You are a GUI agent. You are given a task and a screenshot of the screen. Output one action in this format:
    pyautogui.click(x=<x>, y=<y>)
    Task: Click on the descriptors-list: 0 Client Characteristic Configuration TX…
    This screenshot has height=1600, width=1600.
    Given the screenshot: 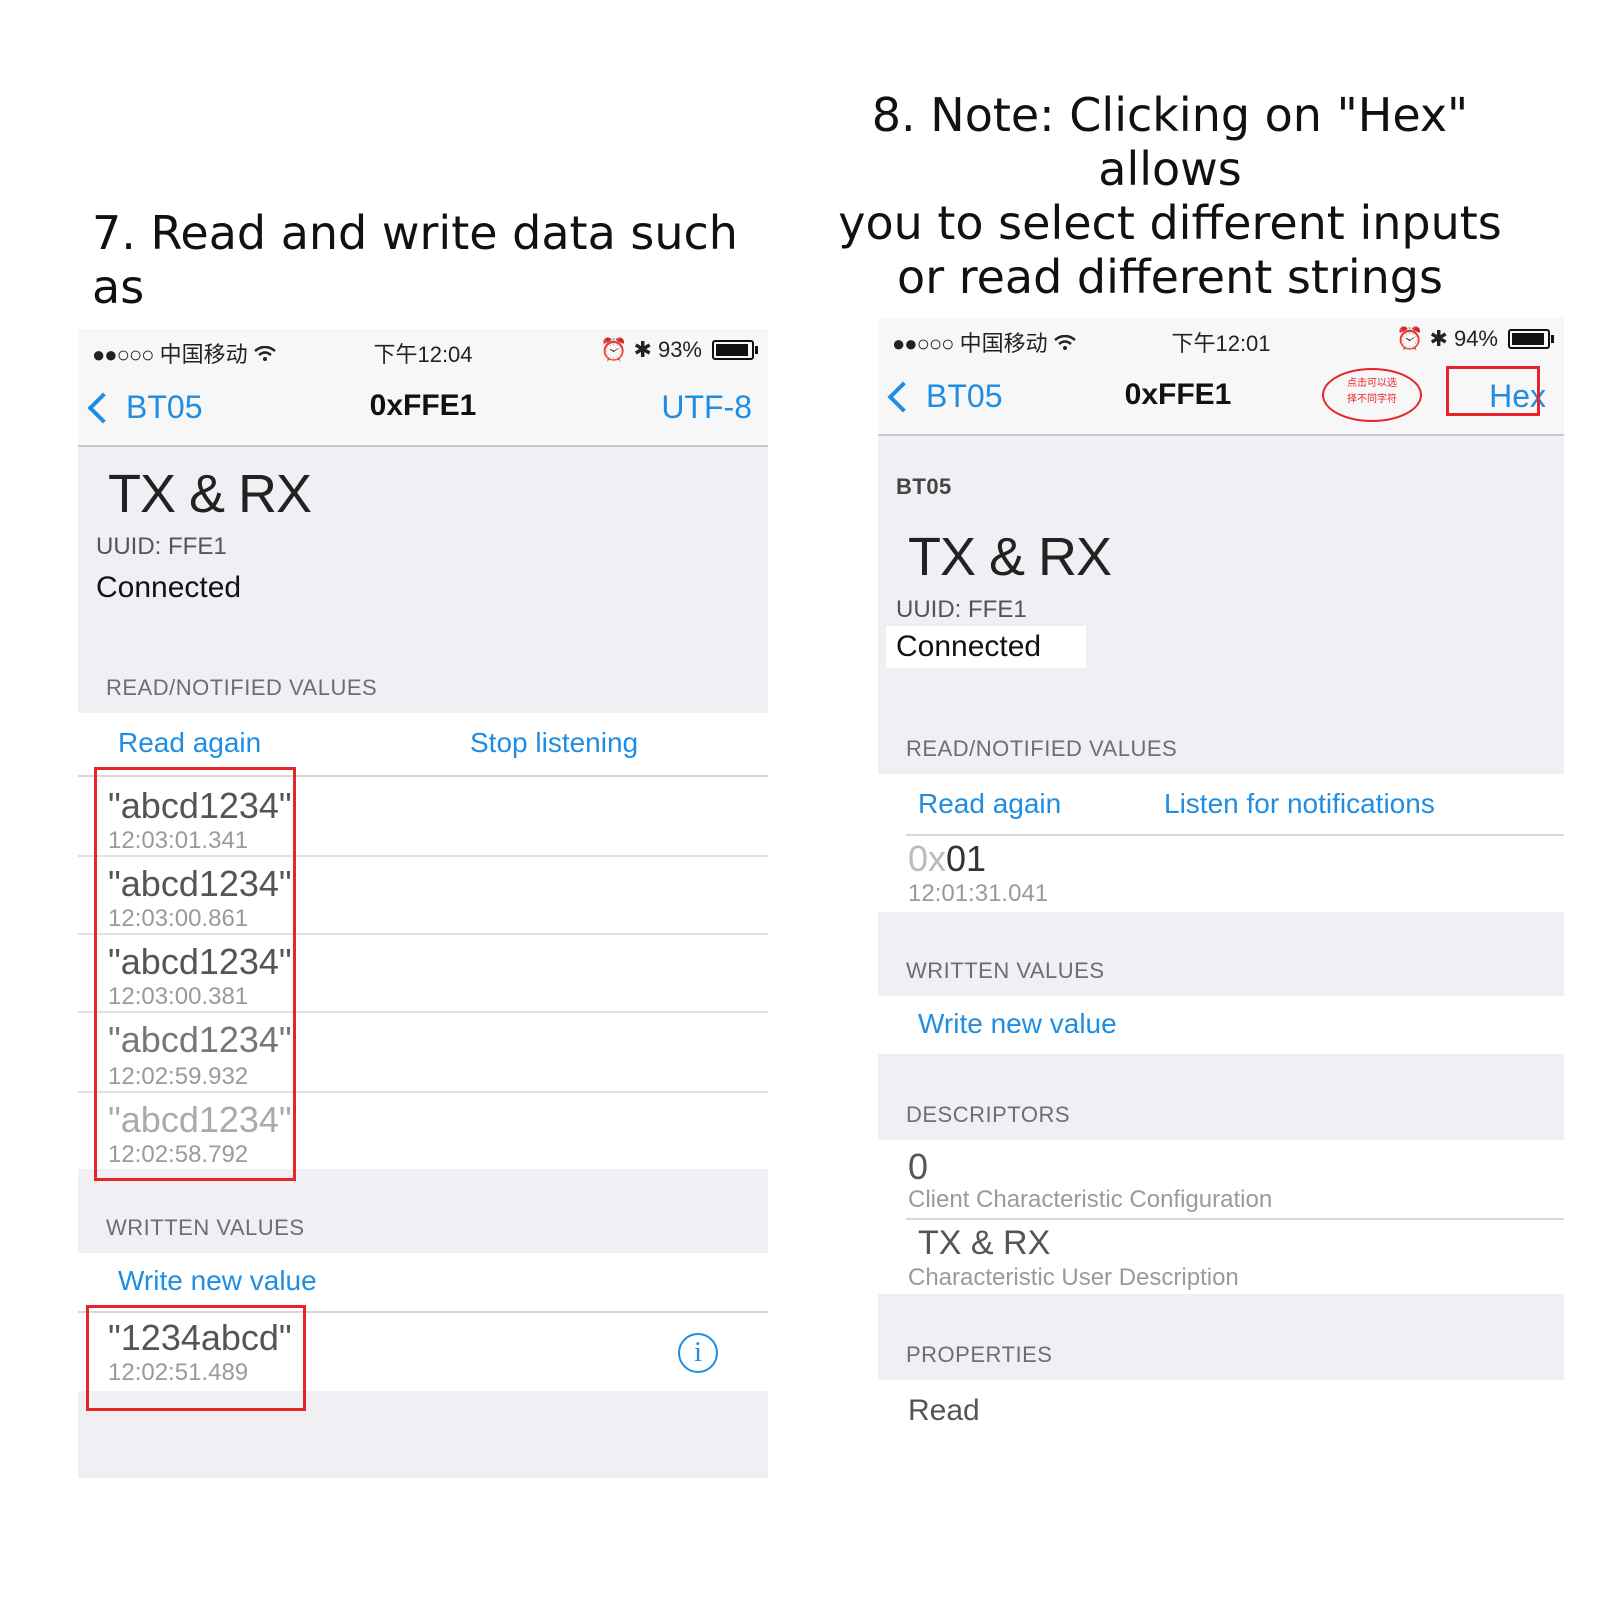 What is the action you would take?
    pyautogui.click(x=1221, y=1217)
    